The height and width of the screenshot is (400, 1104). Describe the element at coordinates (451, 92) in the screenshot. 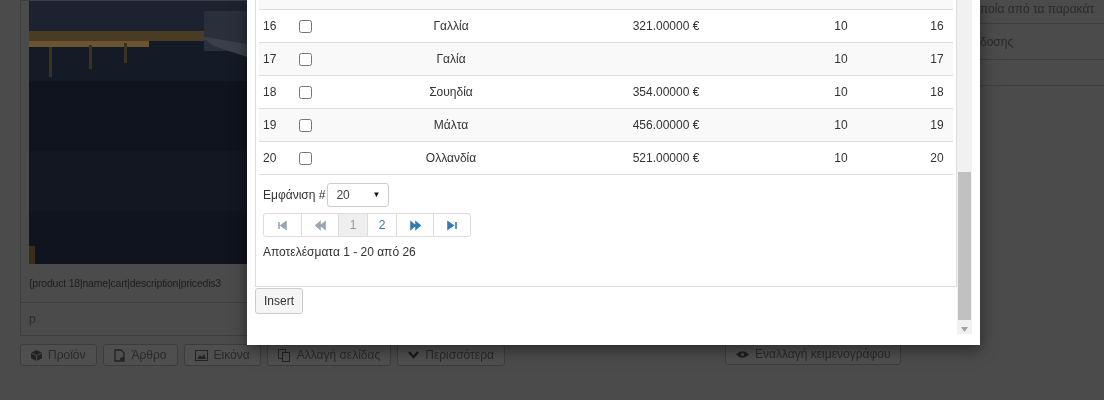

I see `table-cell-text: Σουηδία` at that location.